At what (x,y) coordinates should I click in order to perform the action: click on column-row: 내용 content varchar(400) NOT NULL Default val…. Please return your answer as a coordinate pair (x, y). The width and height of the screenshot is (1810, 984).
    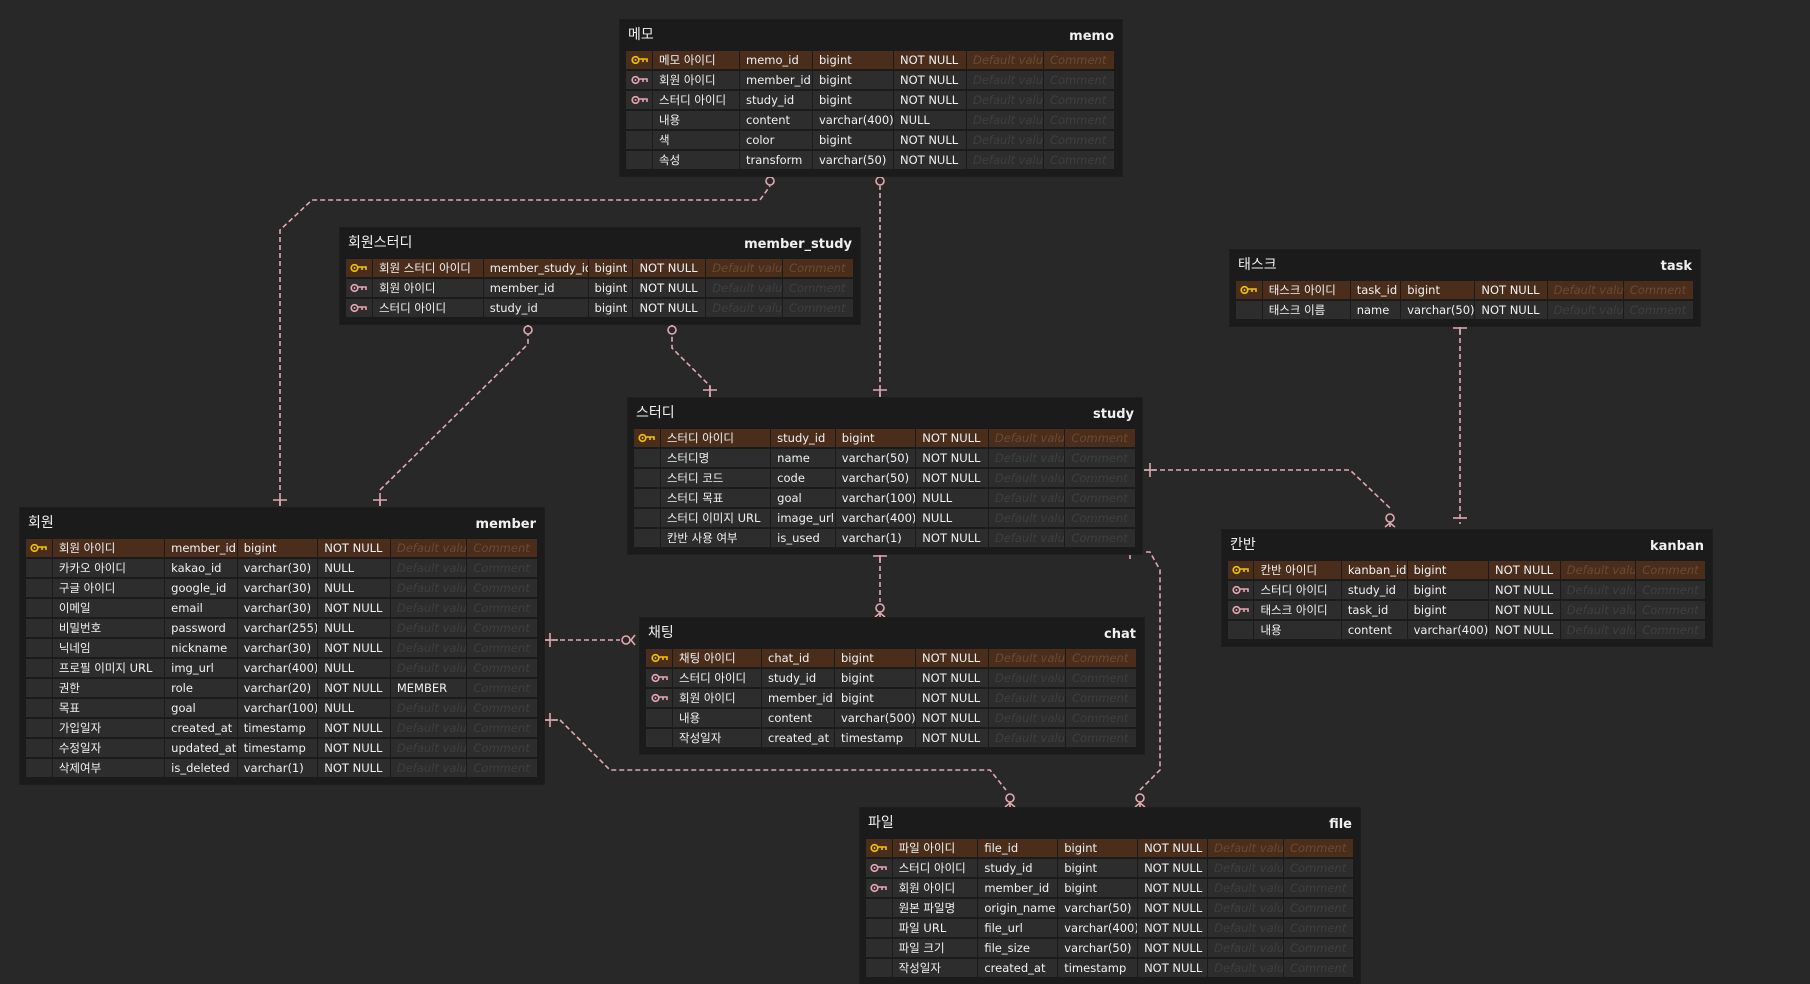
    Looking at the image, I should click on (1467, 630).